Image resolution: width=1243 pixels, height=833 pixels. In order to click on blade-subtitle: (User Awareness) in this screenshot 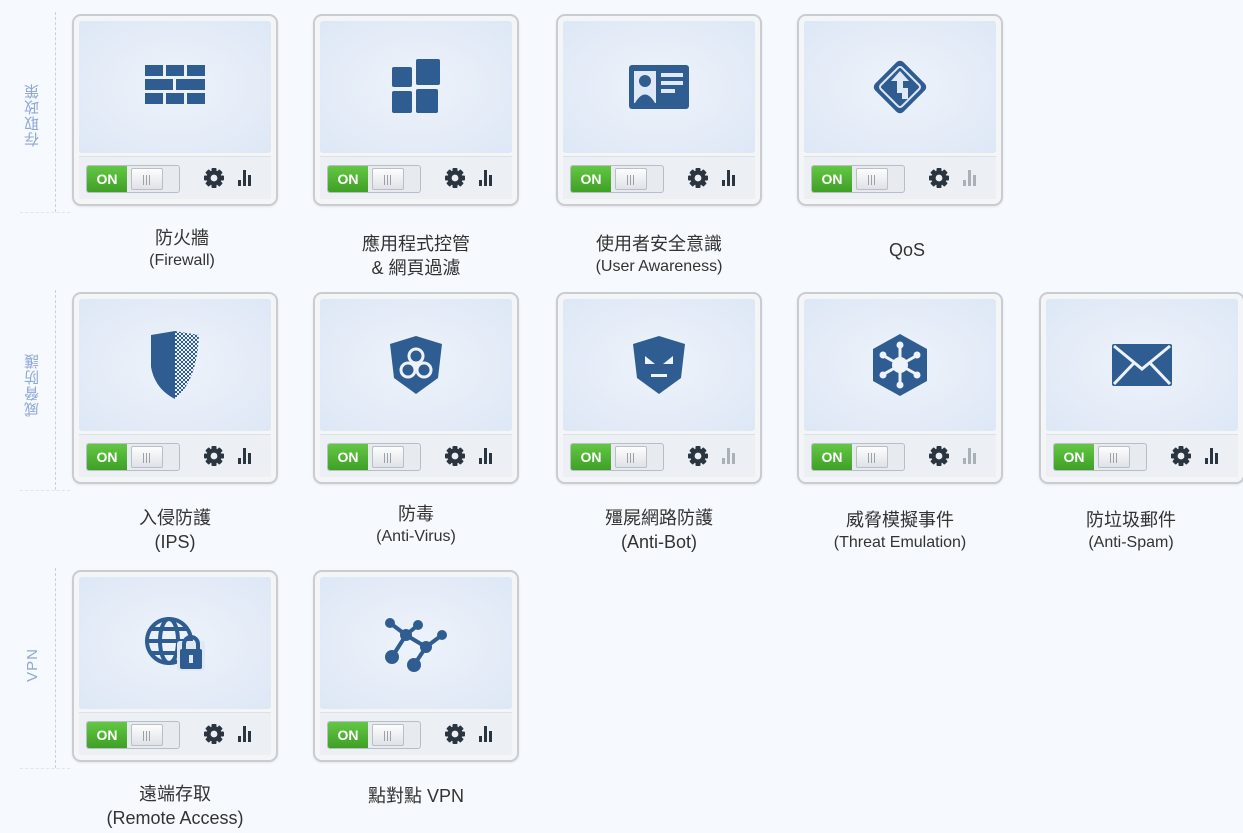, I will do `click(659, 266)`.